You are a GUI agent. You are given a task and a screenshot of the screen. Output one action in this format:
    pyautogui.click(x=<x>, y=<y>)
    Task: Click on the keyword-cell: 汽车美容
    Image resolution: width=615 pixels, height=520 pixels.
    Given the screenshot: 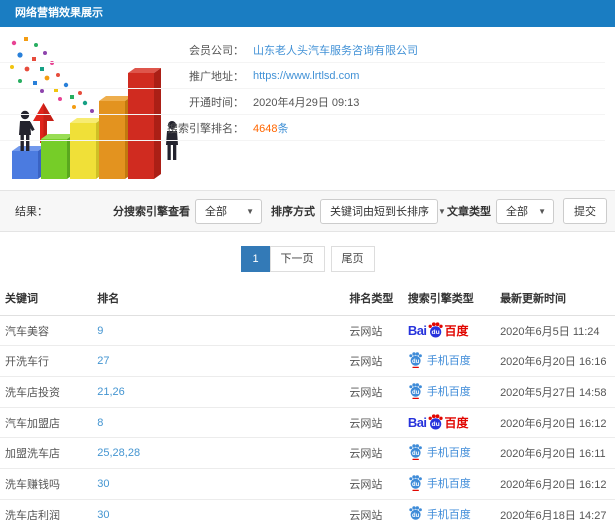 What is the action you would take?
    pyautogui.click(x=46, y=330)
    